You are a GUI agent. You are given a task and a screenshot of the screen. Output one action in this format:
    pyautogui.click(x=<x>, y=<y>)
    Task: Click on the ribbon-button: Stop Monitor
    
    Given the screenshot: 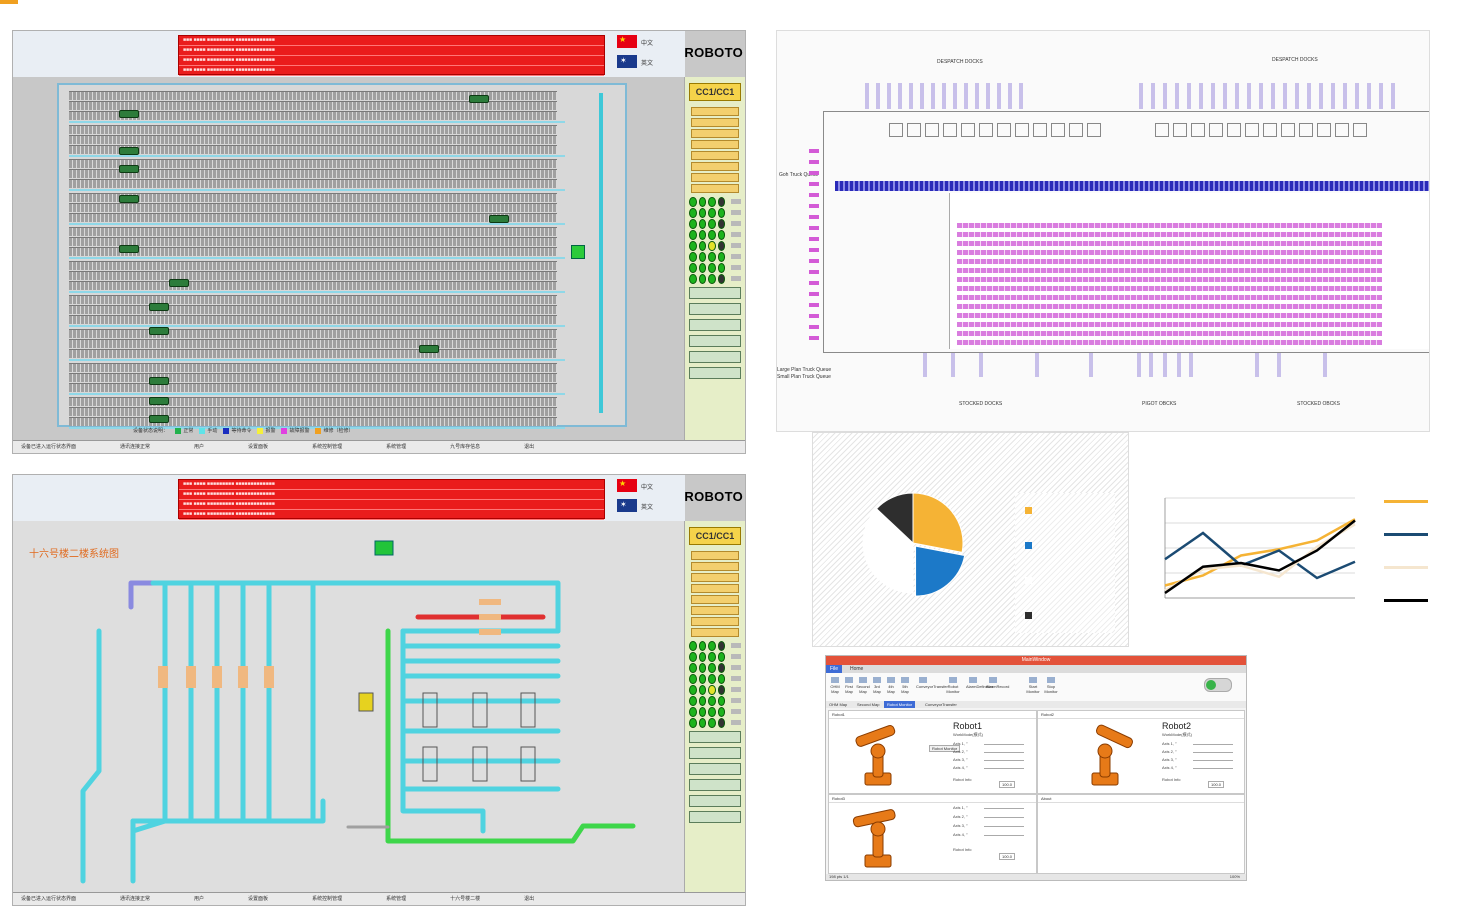 What is the action you would take?
    pyautogui.click(x=1051, y=685)
    